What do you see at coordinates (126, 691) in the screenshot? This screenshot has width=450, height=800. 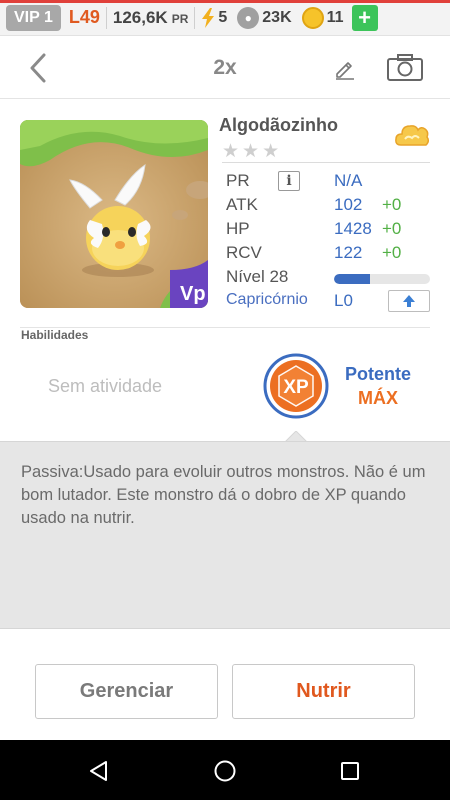 I see `manage-button: Gerenciar` at bounding box center [126, 691].